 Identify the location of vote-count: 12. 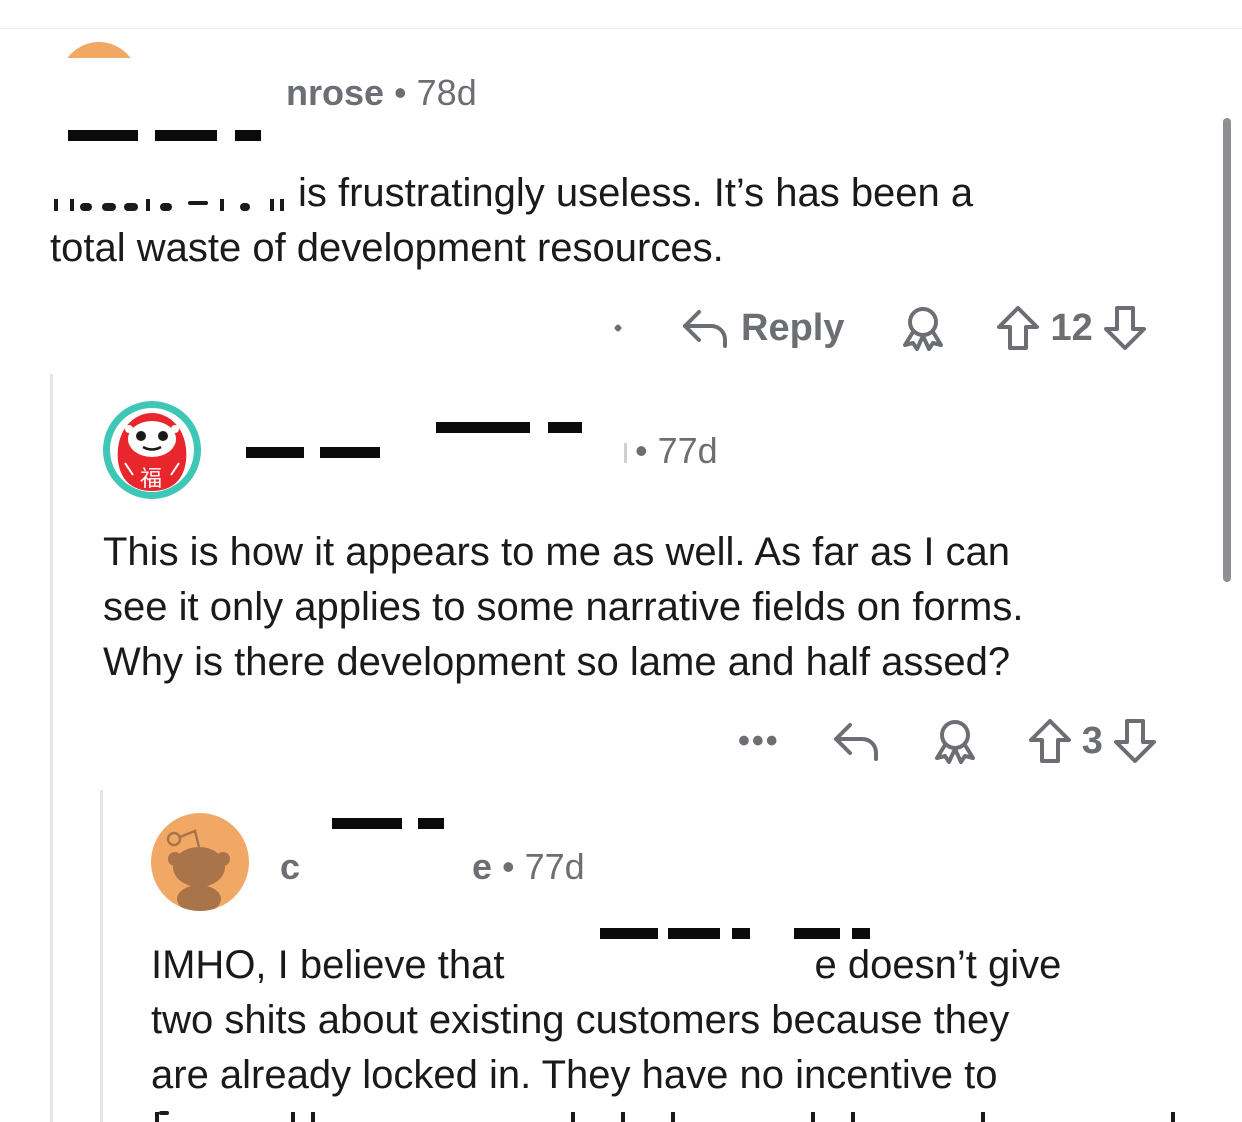
(1071, 327).